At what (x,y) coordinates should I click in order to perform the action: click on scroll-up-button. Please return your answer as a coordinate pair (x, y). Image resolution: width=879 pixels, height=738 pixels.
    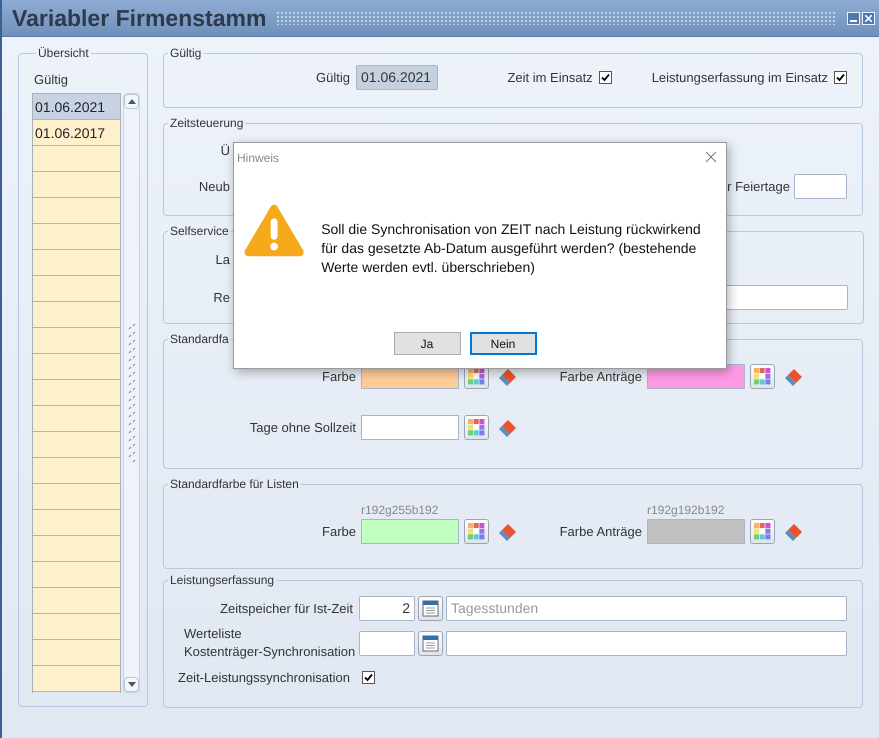
    Looking at the image, I should click on (131, 101).